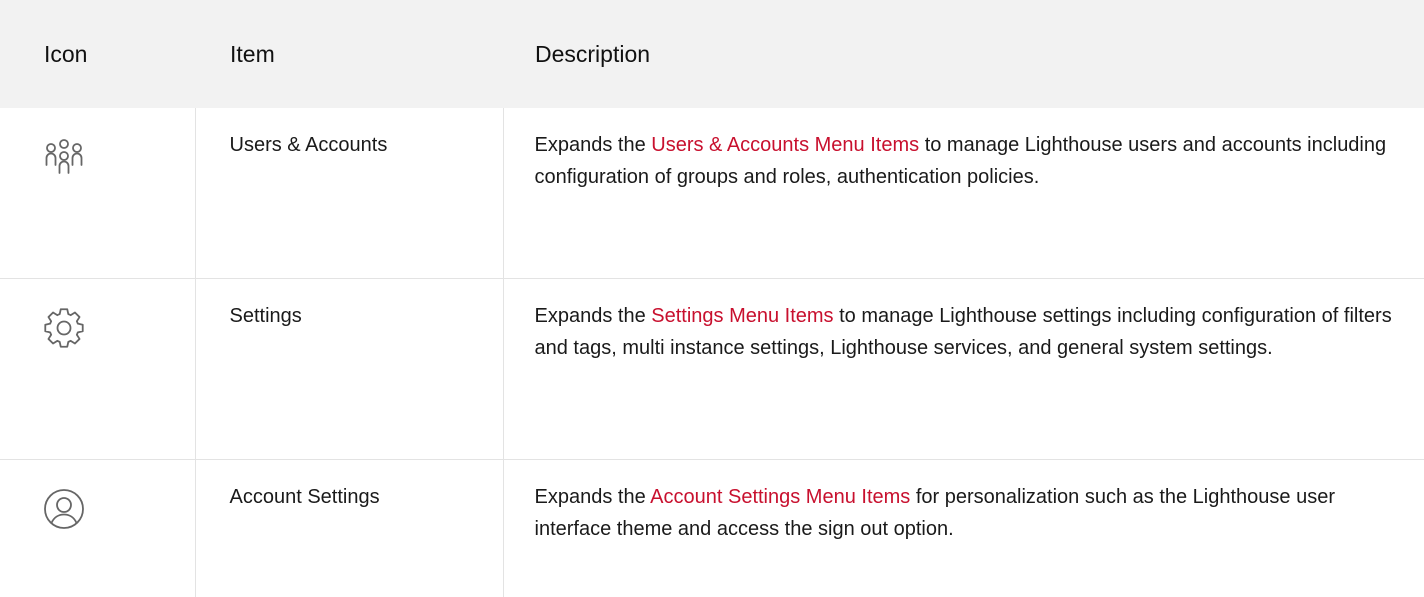  Describe the element at coordinates (119, 328) in the screenshot. I see `gear-icon` at that location.